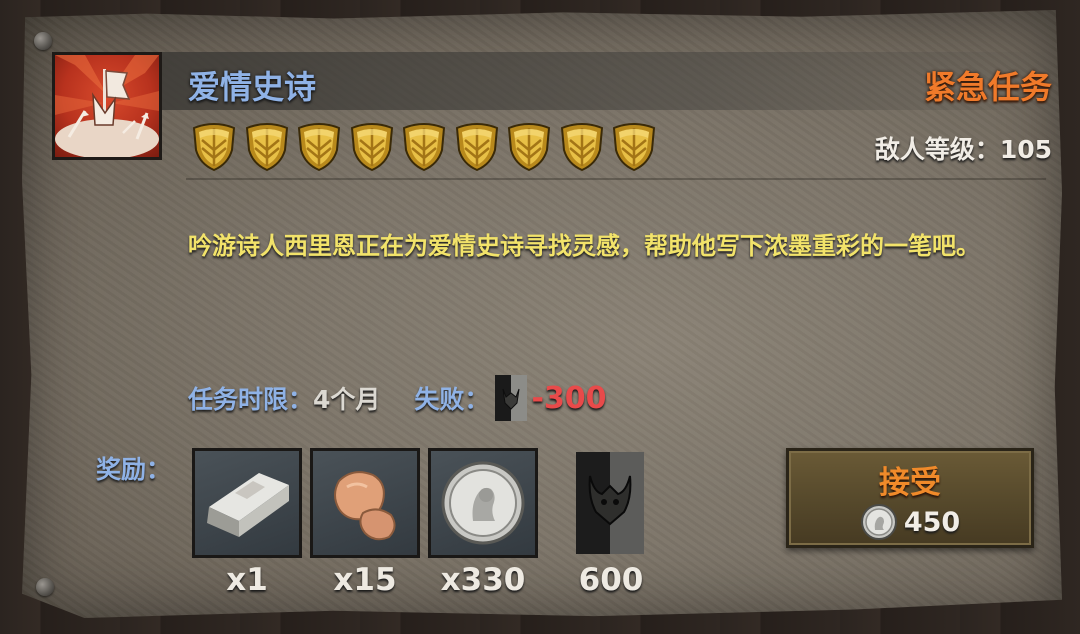  I want to click on accept-button: 接受 450, so click(910, 498).